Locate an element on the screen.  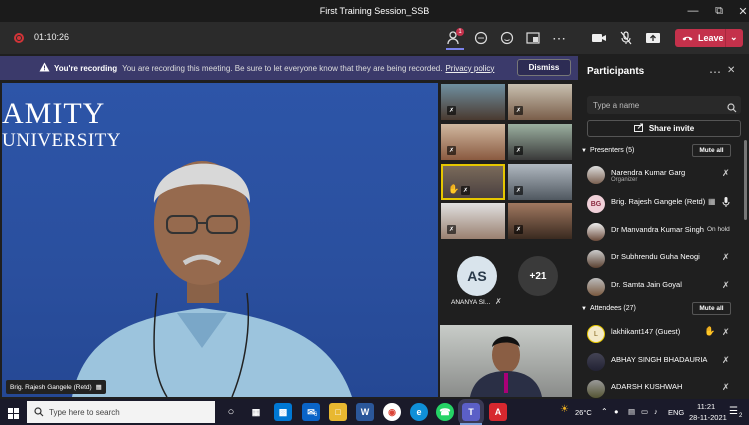
list-item: Dr. Samta Jain Goyal ✗ is located at coordinates (662, 288).